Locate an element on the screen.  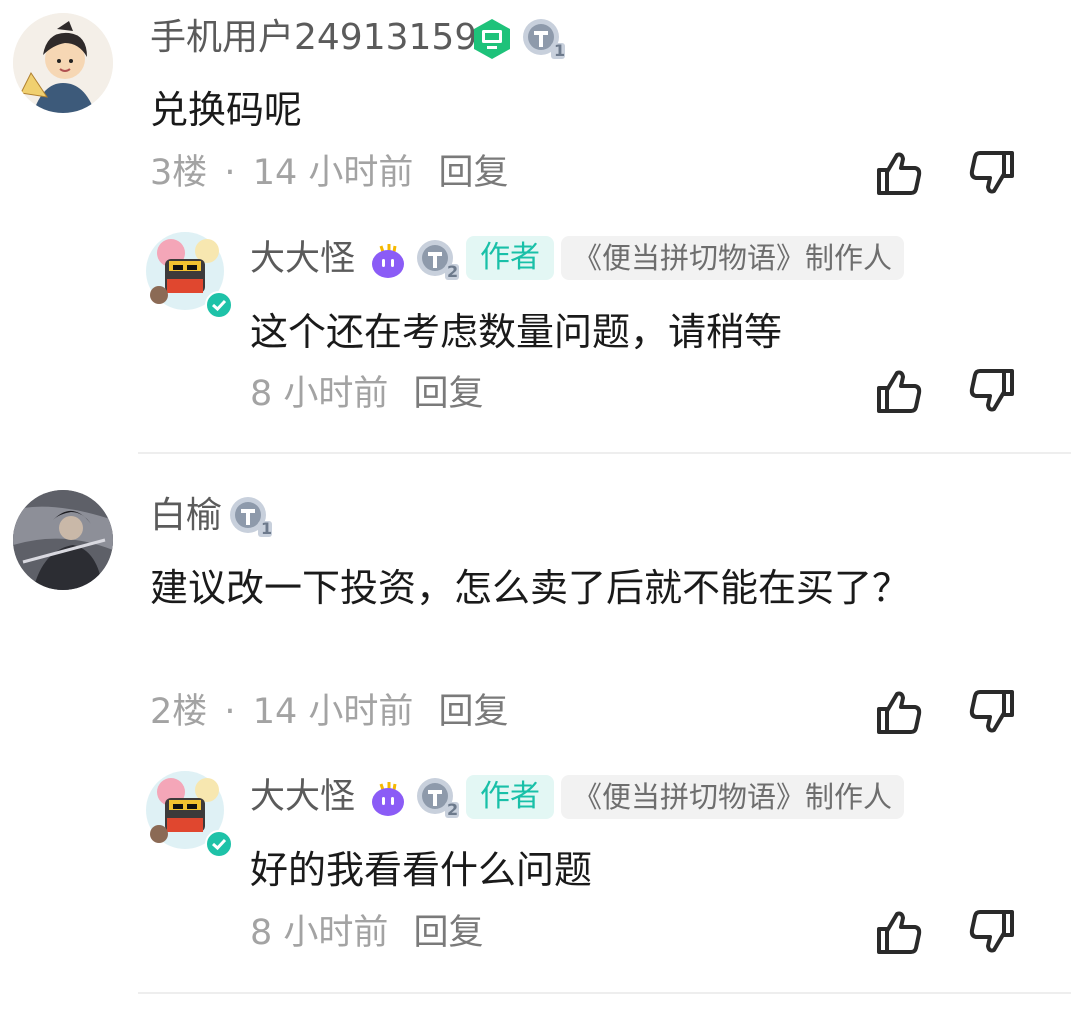
comment-text: 兑换码呢 is located at coordinates (226, 110).